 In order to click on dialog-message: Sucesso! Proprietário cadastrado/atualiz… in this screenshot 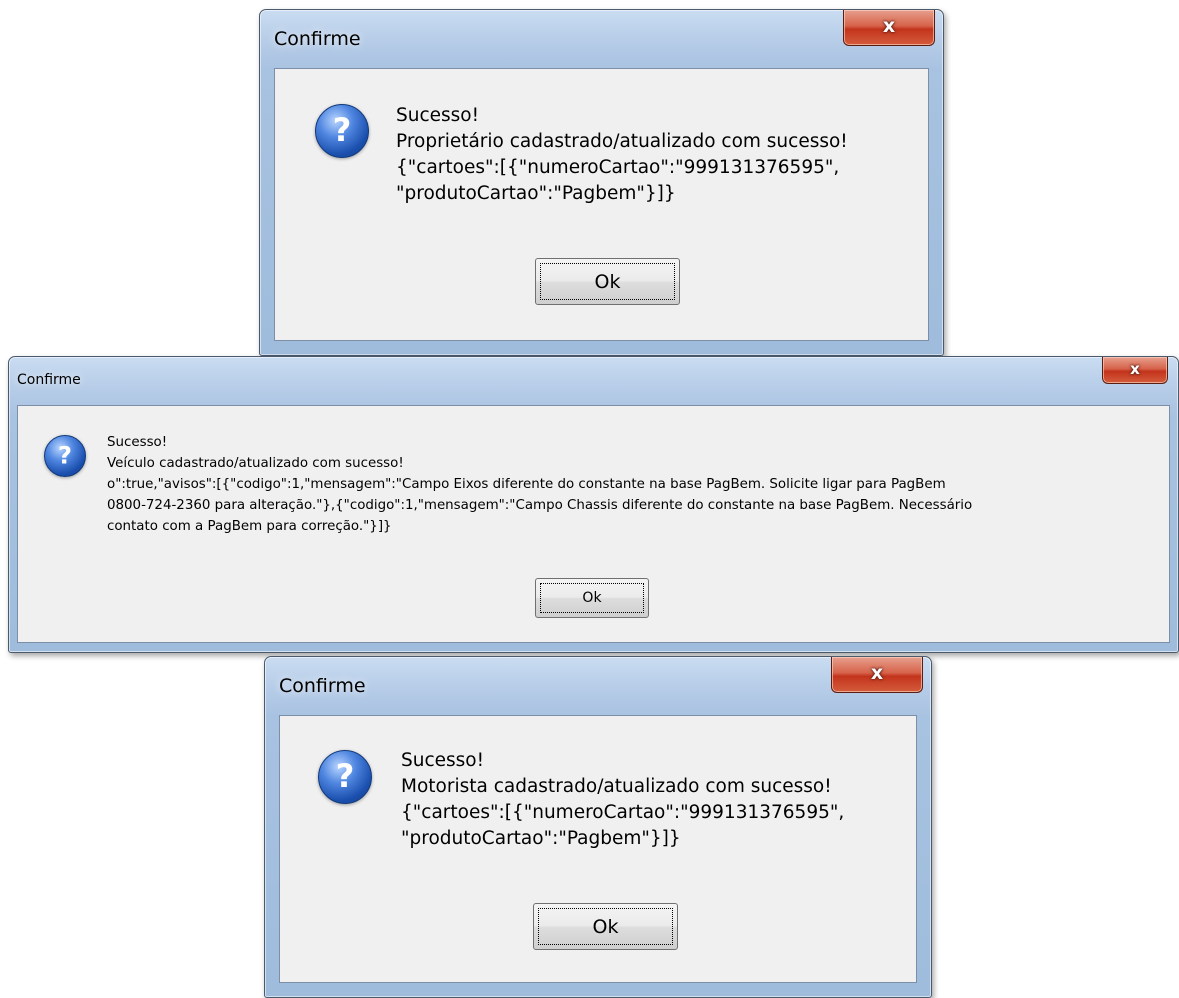, I will do `click(622, 155)`.